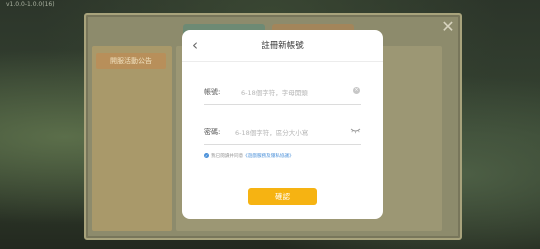  What do you see at coordinates (268, 156) in the screenshot?
I see `agreement-link: 《遊戲服務及隱私協議》` at bounding box center [268, 156].